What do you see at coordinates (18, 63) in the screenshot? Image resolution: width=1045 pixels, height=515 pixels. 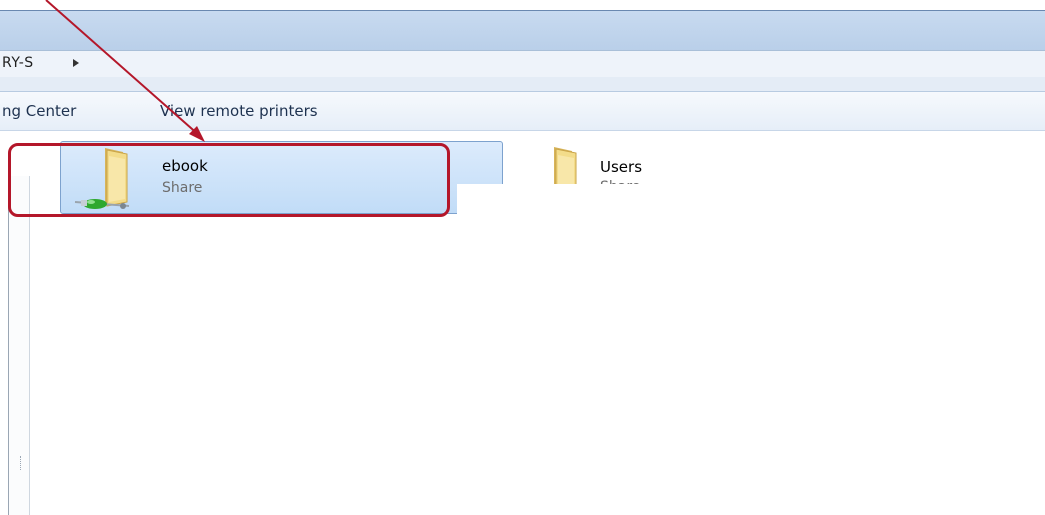 I see `breadcrumb-computer: RY-S` at bounding box center [18, 63].